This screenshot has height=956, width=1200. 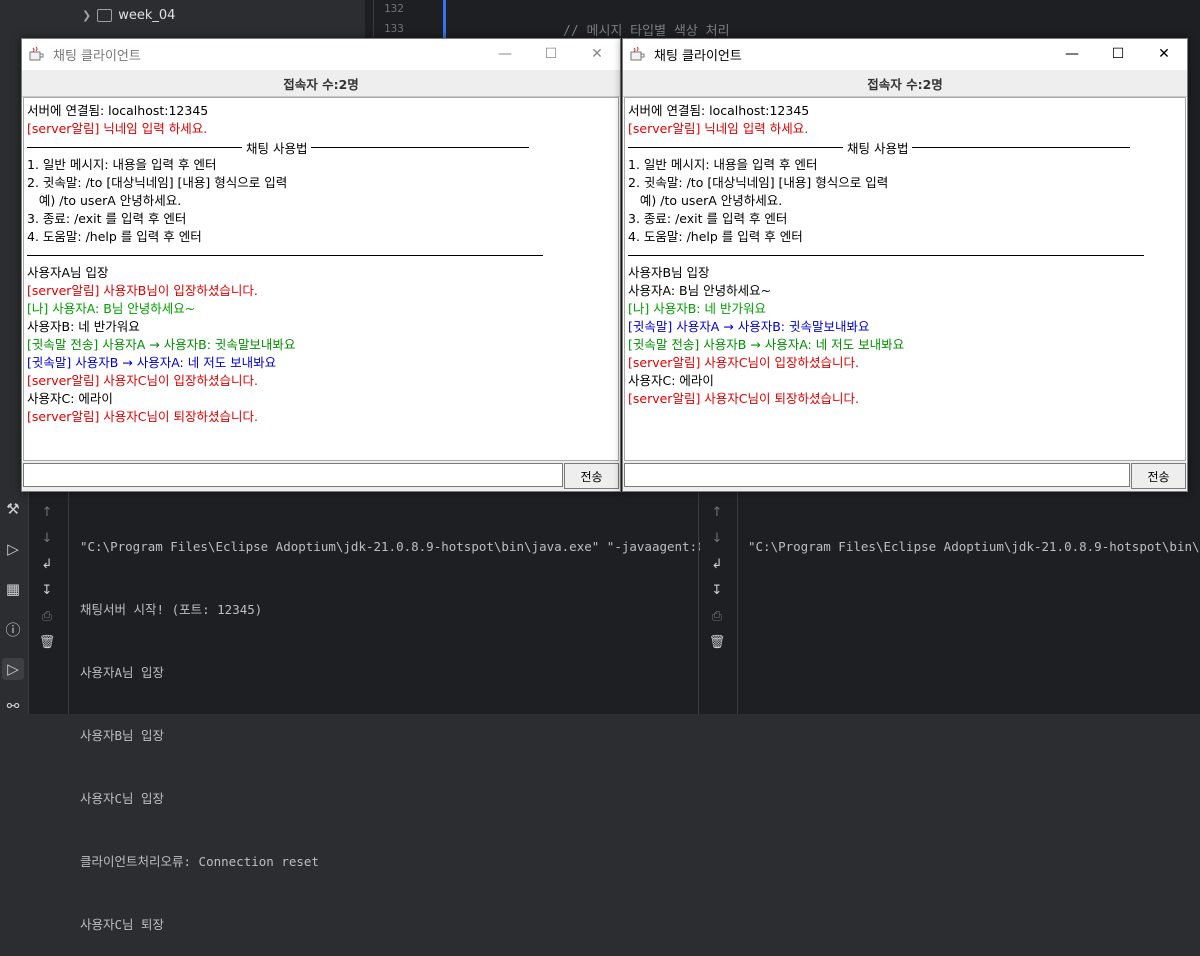 I want to click on folder-icon, so click(x=105, y=15).